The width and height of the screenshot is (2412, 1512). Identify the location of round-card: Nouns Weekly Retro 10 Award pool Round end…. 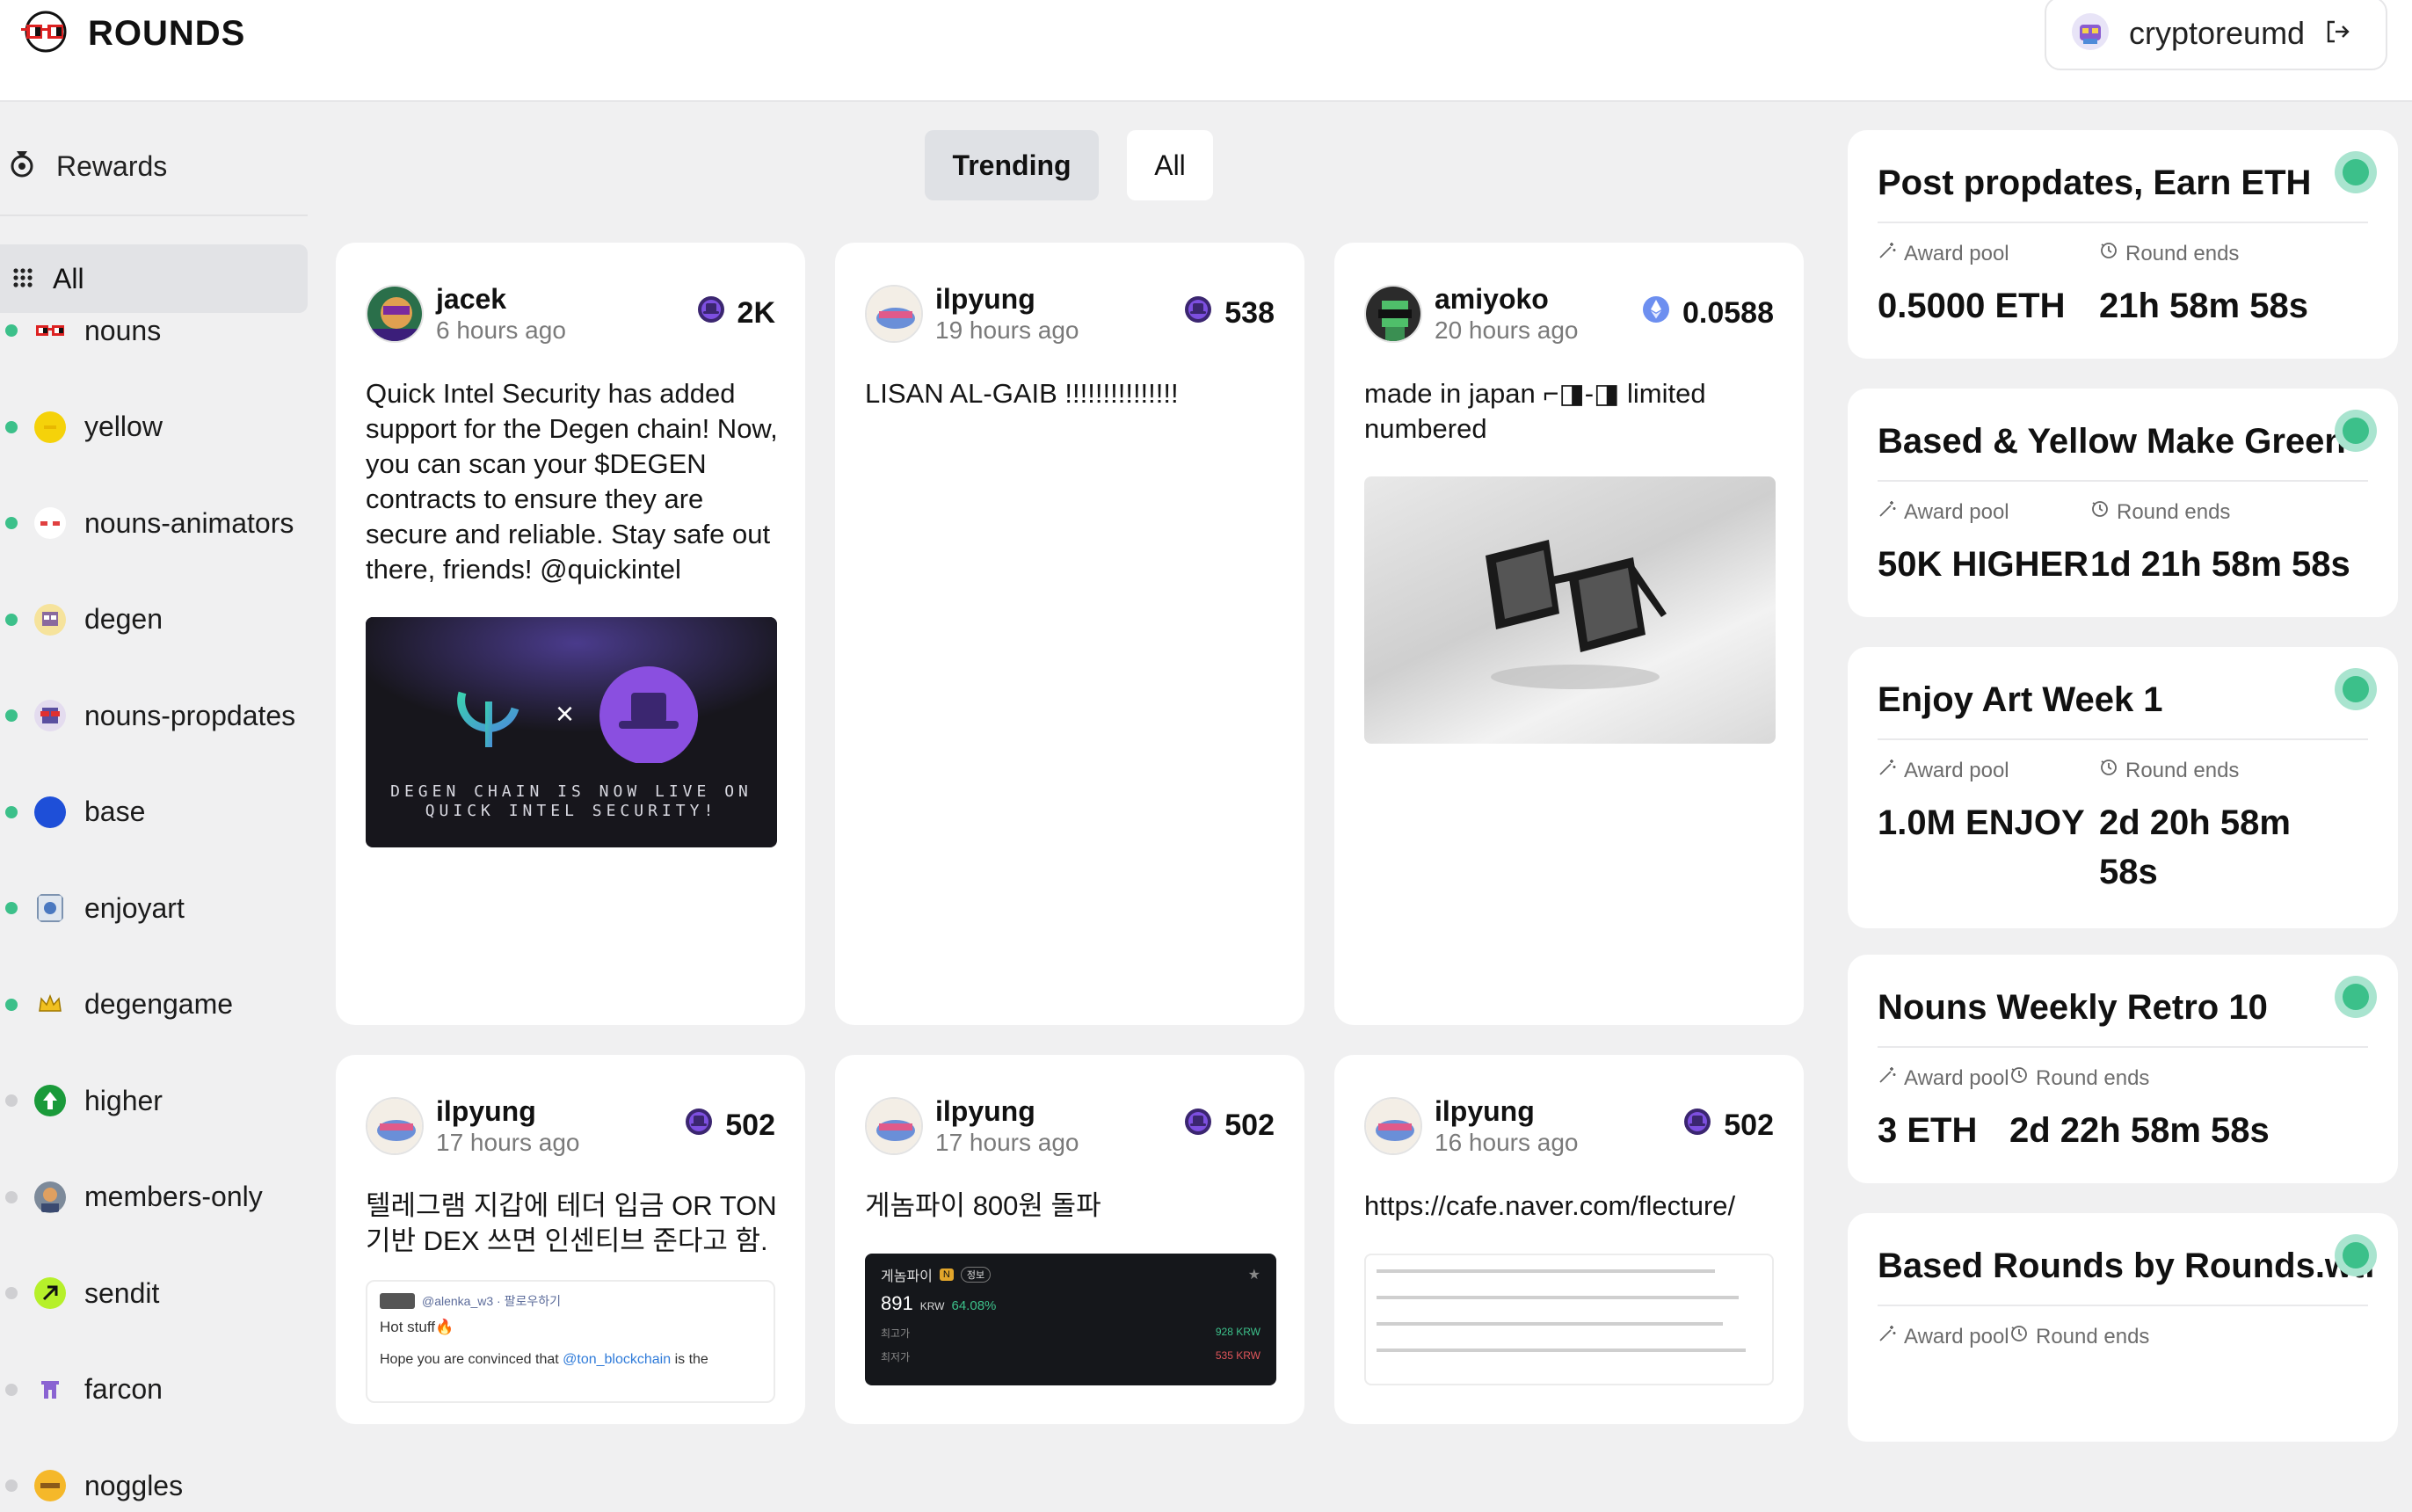
(2123, 1069).